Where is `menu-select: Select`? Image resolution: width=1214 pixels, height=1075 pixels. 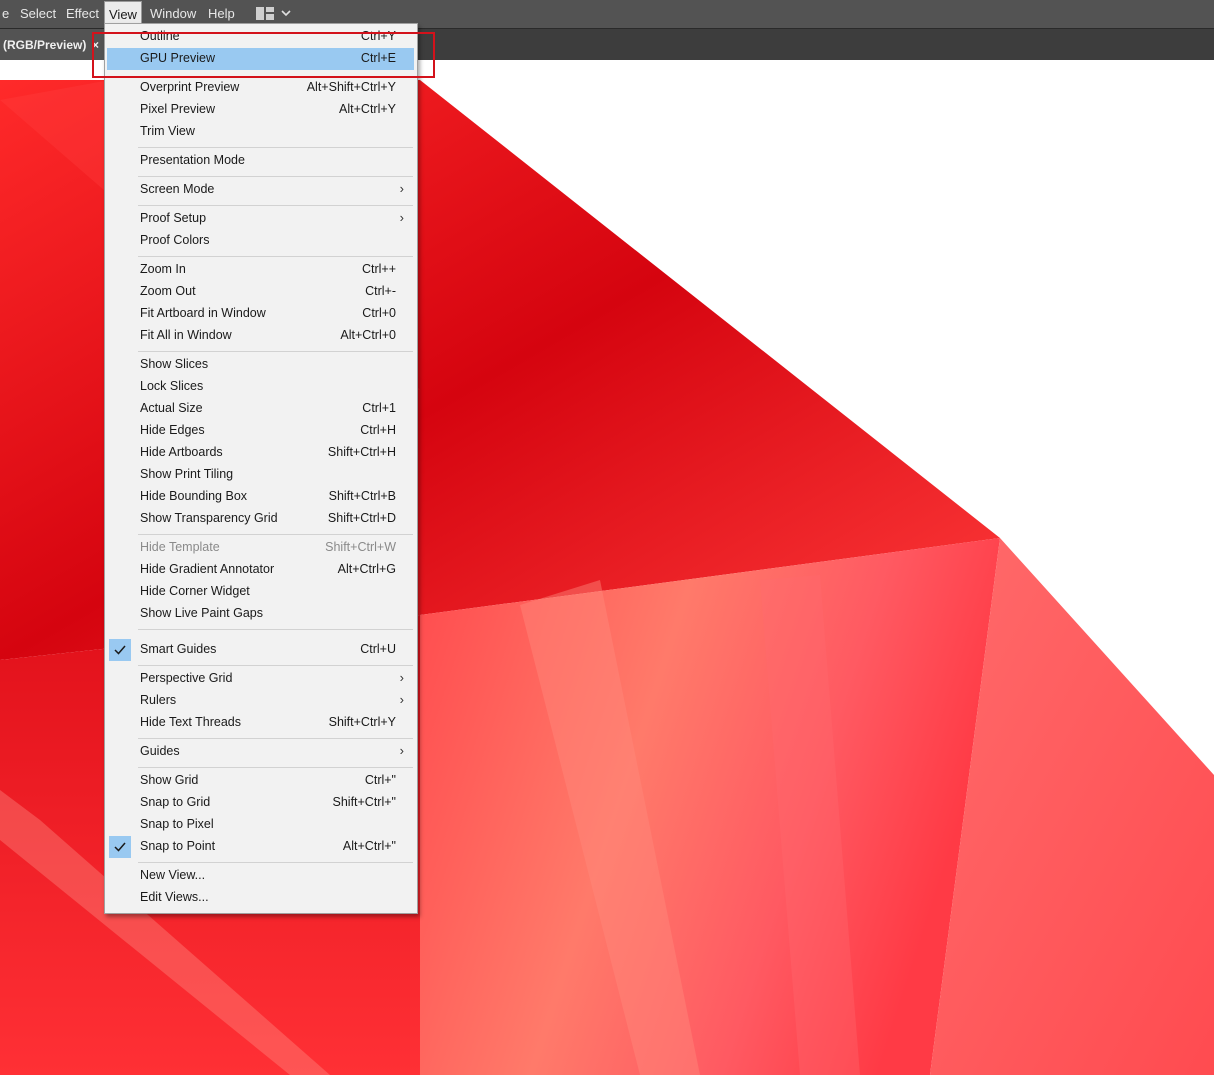
menu-select: Select is located at coordinates (38, 14).